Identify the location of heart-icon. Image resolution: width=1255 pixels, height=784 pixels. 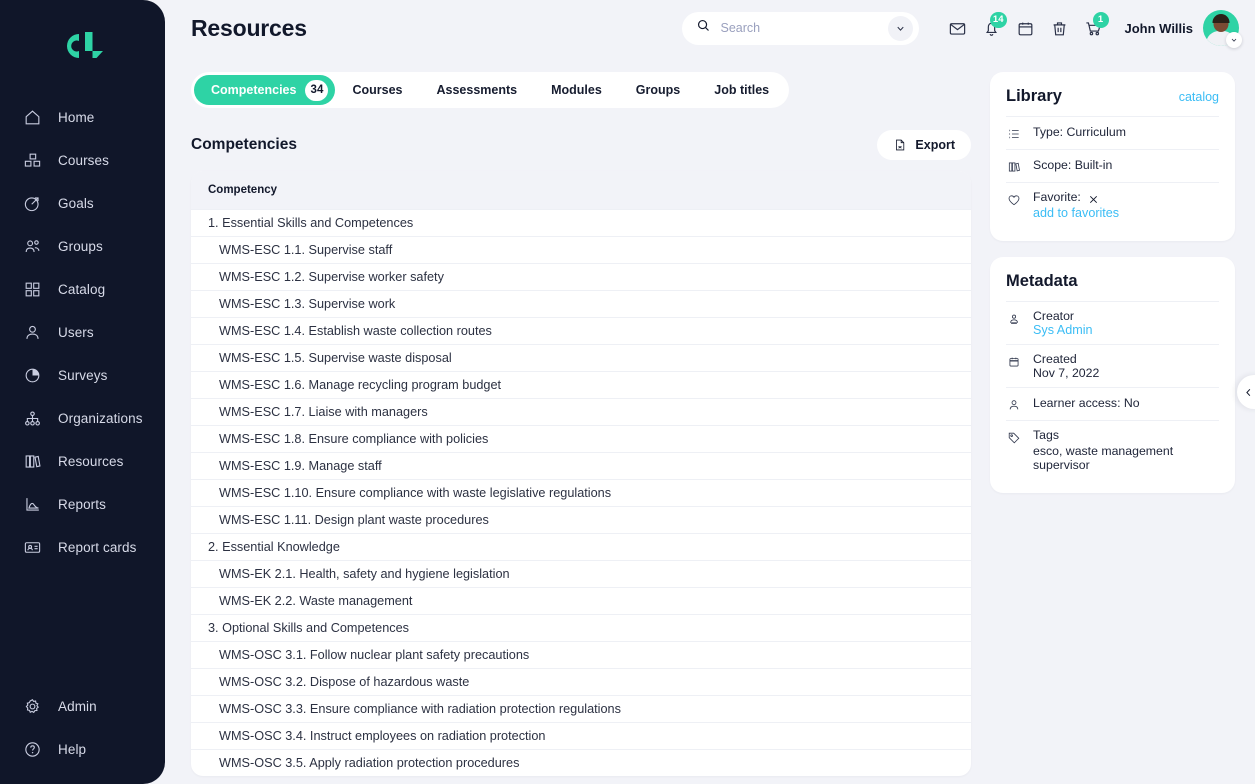
(1014, 199).